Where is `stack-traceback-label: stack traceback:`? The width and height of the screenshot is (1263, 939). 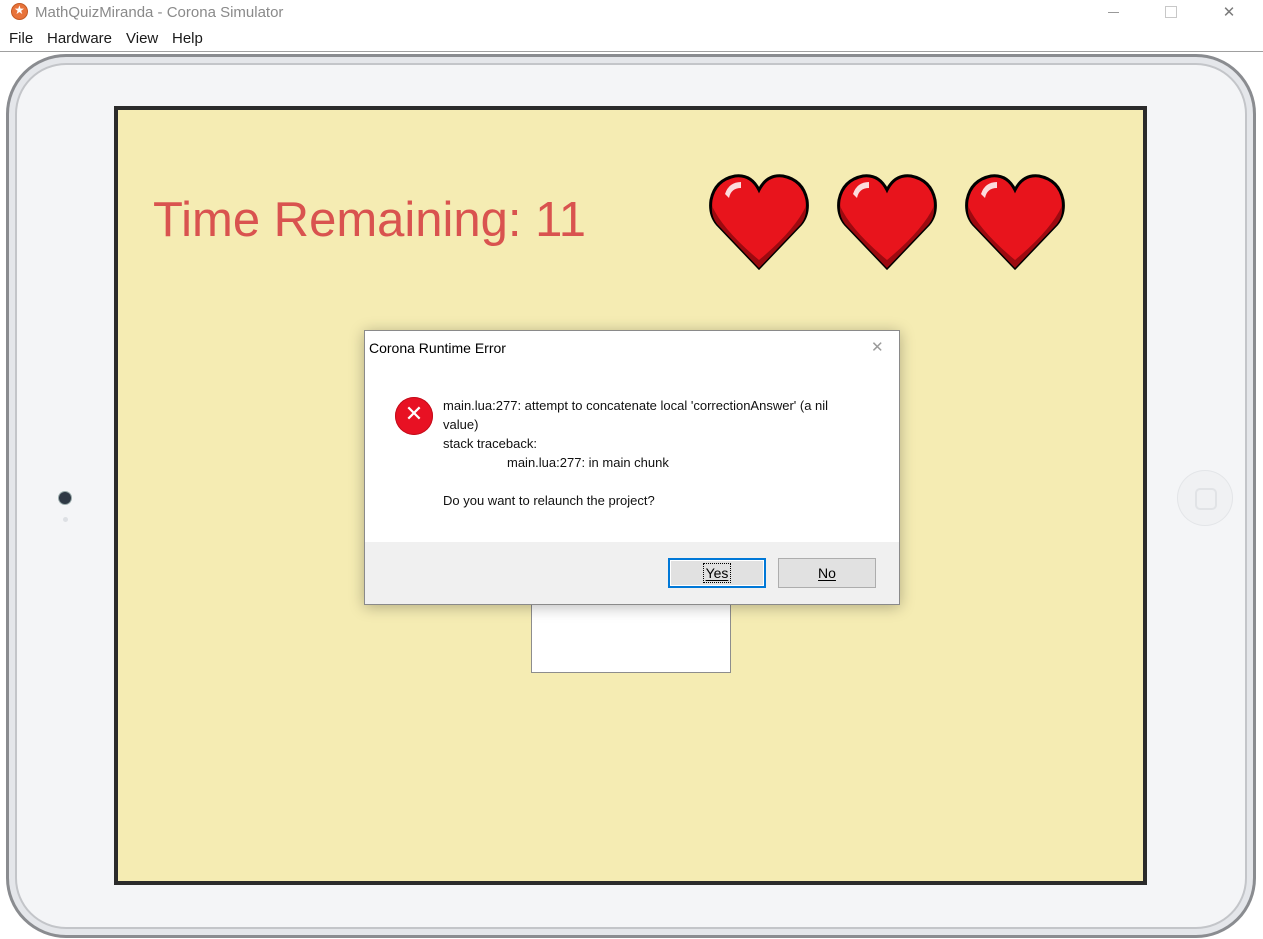 stack-traceback-label: stack traceback: is located at coordinates (490, 443).